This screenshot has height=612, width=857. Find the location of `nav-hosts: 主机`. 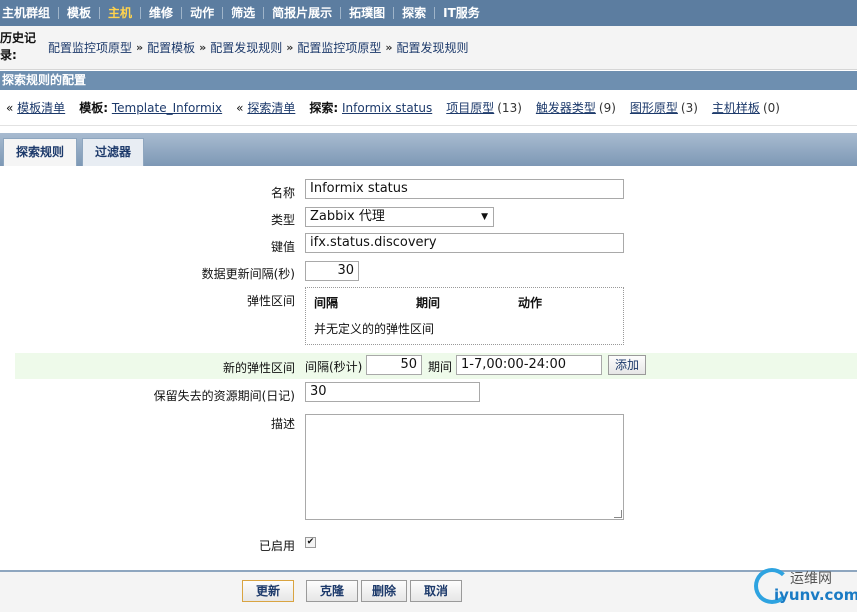

nav-hosts: 主机 is located at coordinates (120, 13).